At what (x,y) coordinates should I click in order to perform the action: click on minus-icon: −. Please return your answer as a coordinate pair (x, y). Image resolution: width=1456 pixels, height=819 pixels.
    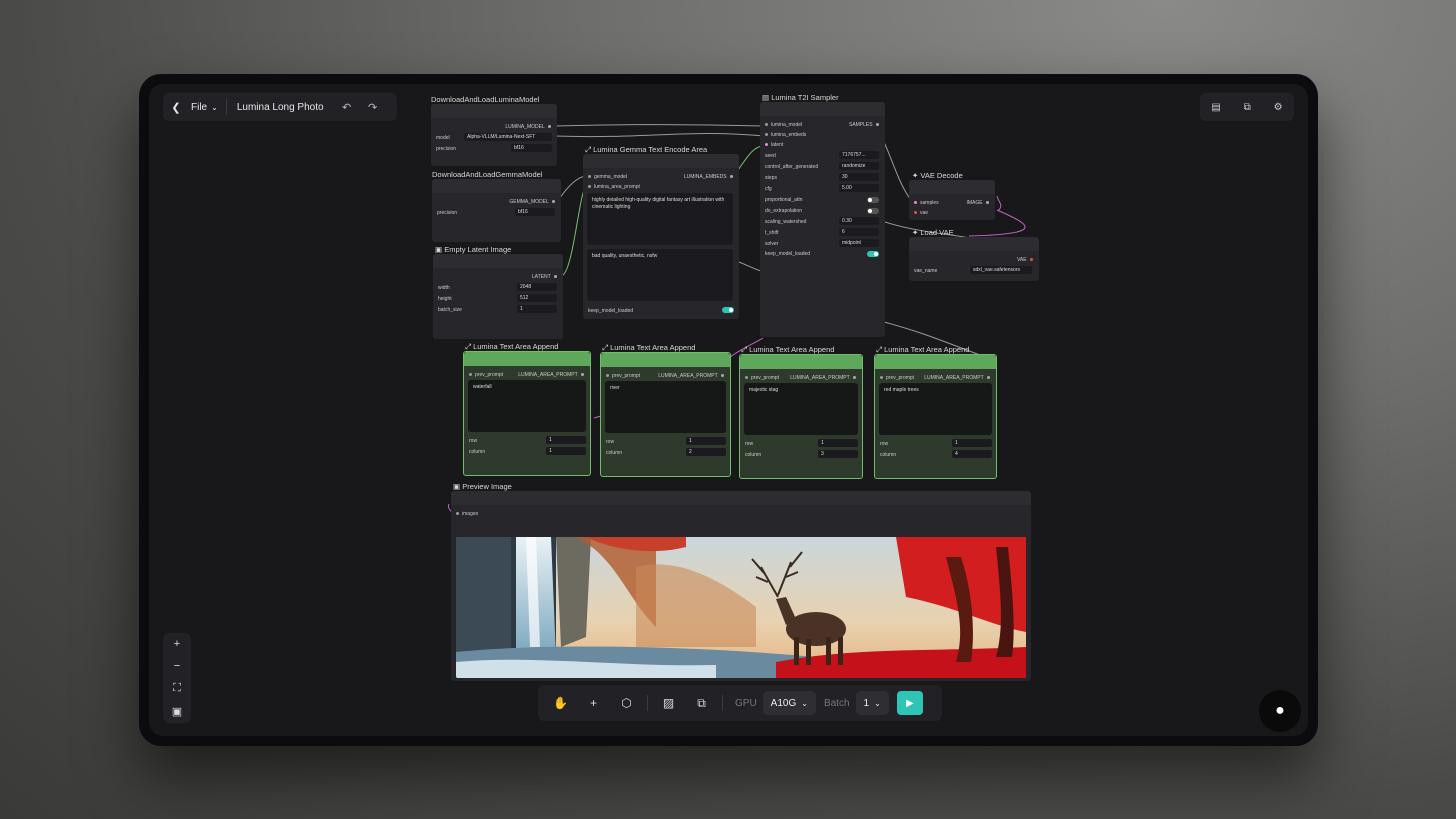
    Looking at the image, I should click on (177, 666).